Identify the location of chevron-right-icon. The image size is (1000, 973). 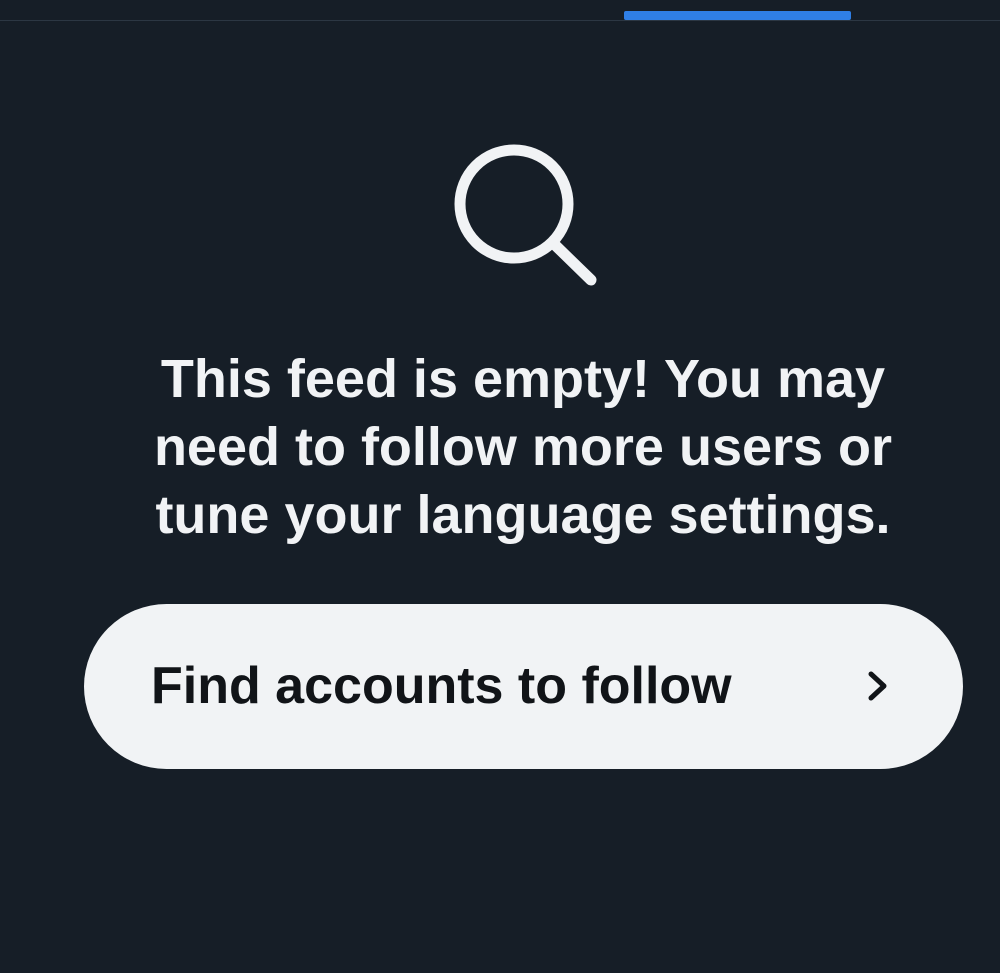
(877, 686).